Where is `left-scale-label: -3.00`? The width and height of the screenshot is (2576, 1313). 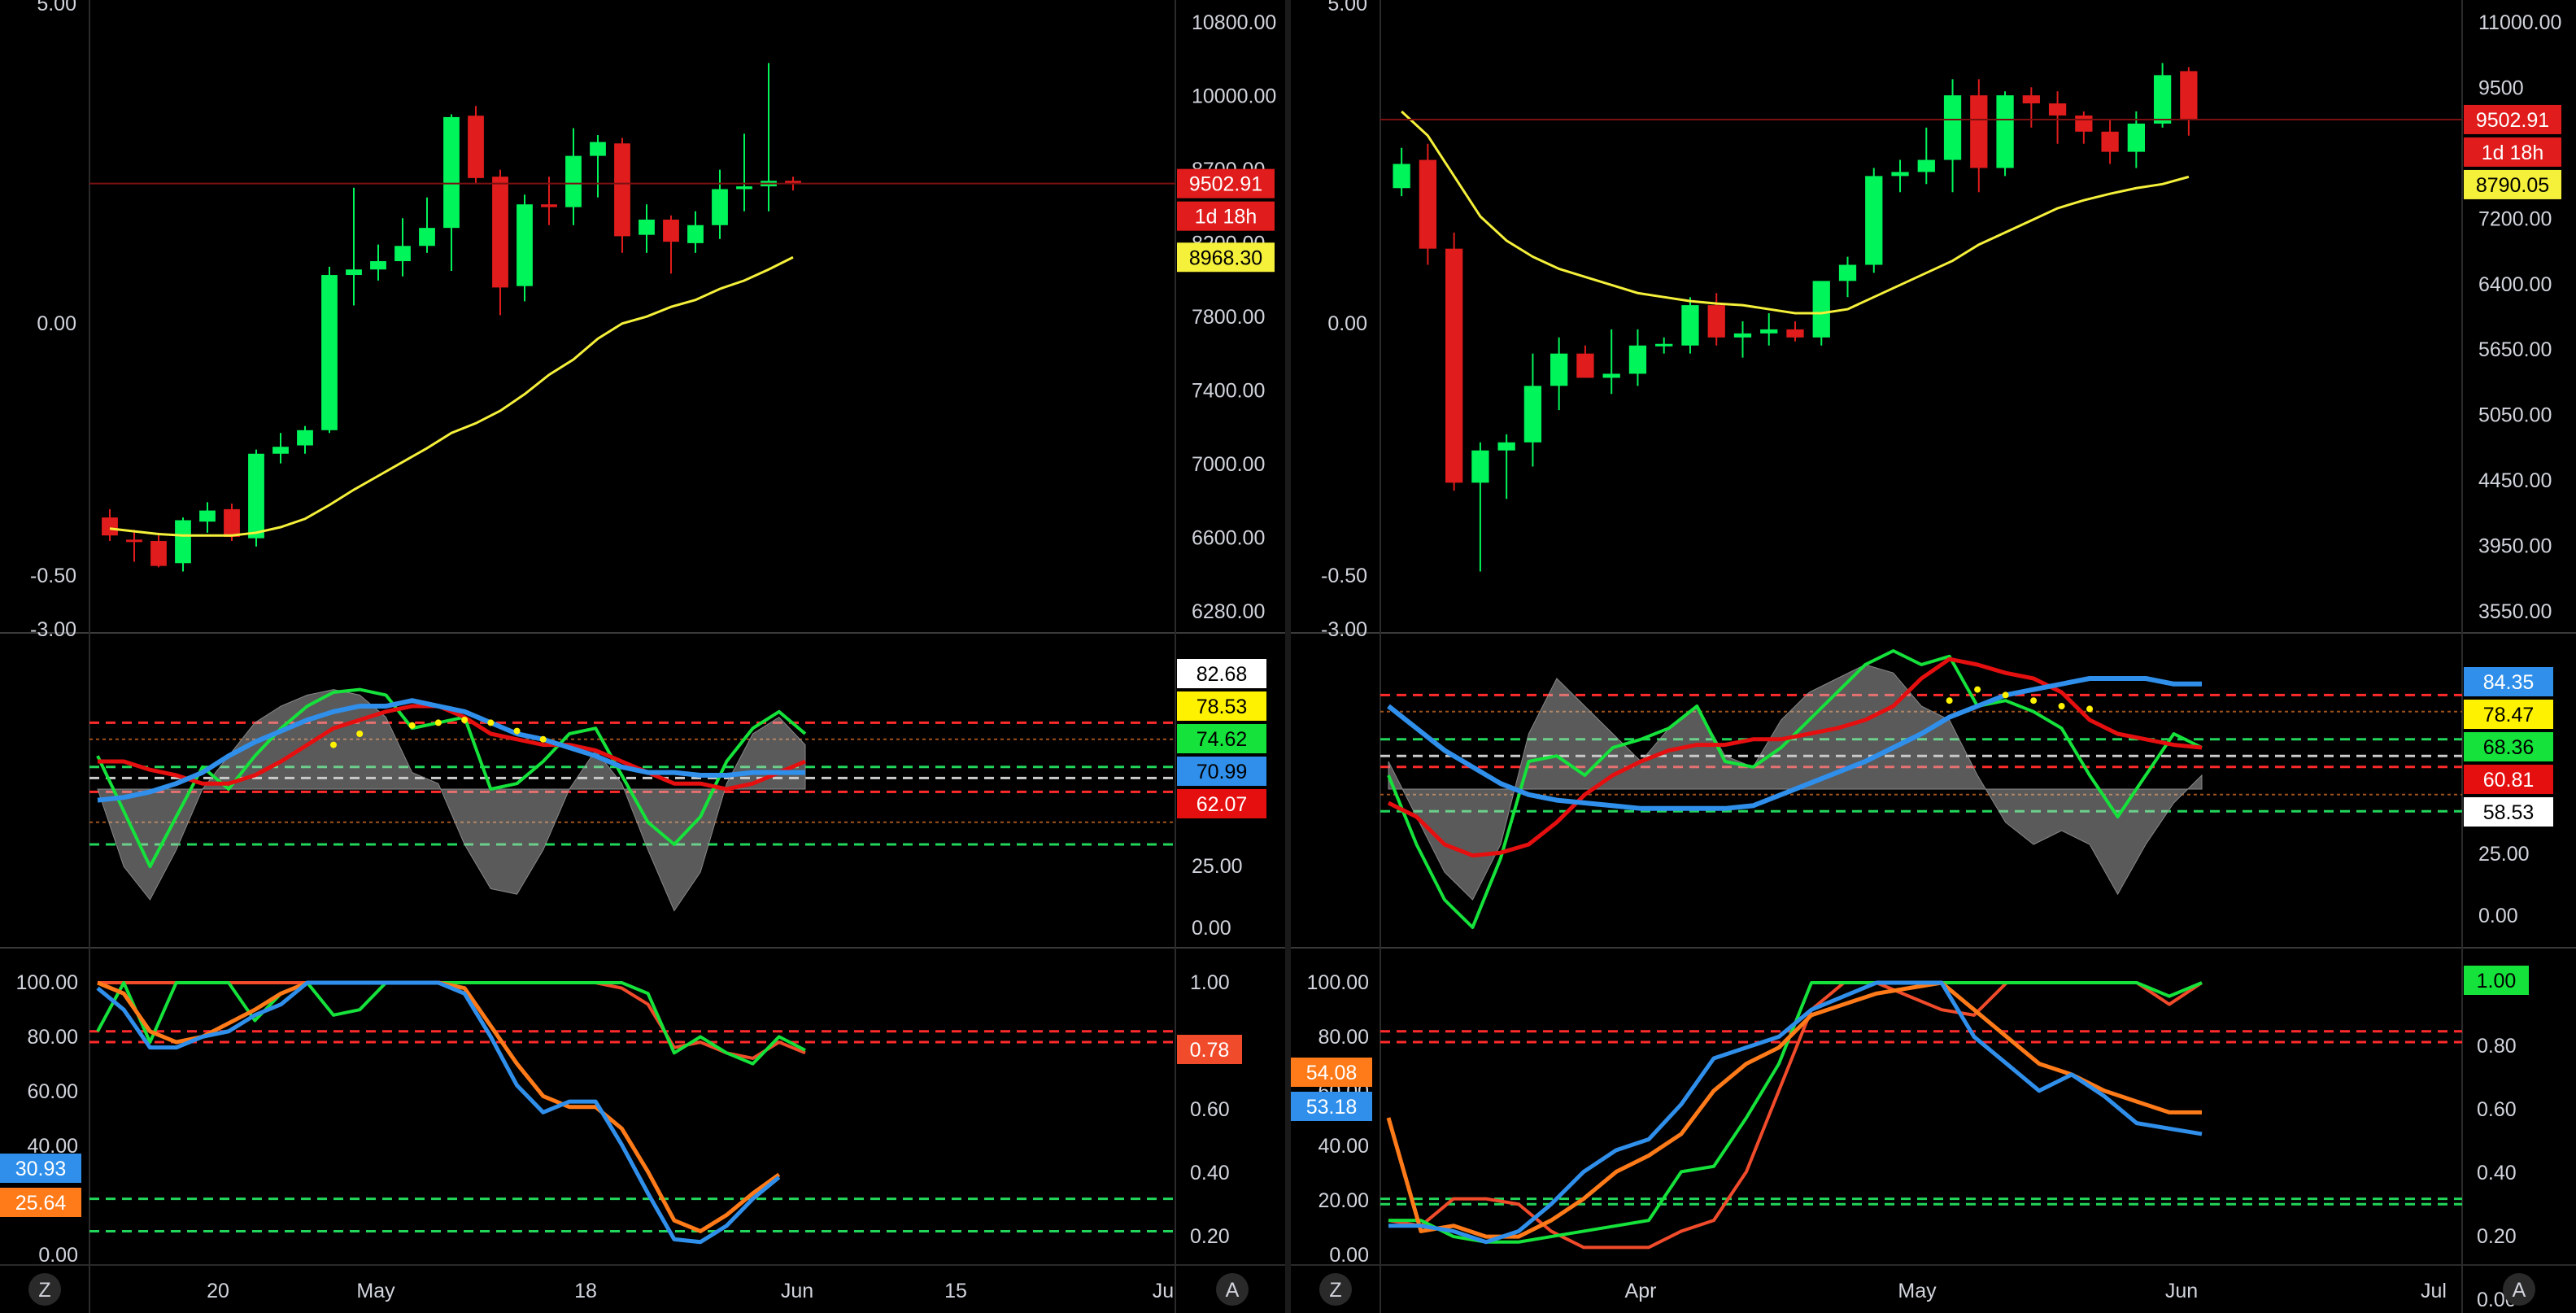
left-scale-label: -3.00 is located at coordinates (1344, 629).